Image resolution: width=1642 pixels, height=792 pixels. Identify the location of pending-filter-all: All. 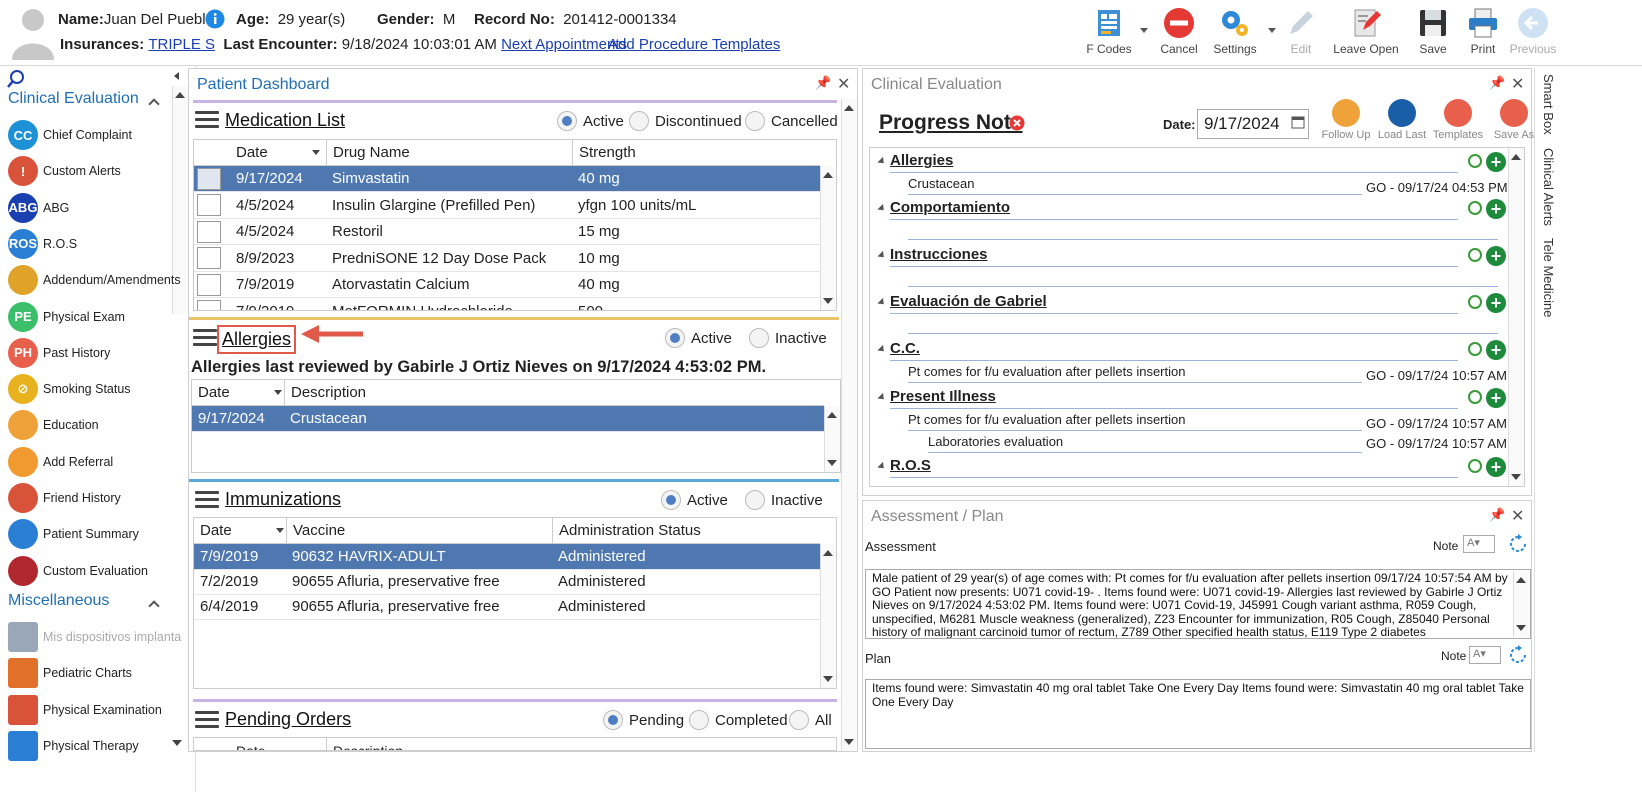
(810, 720).